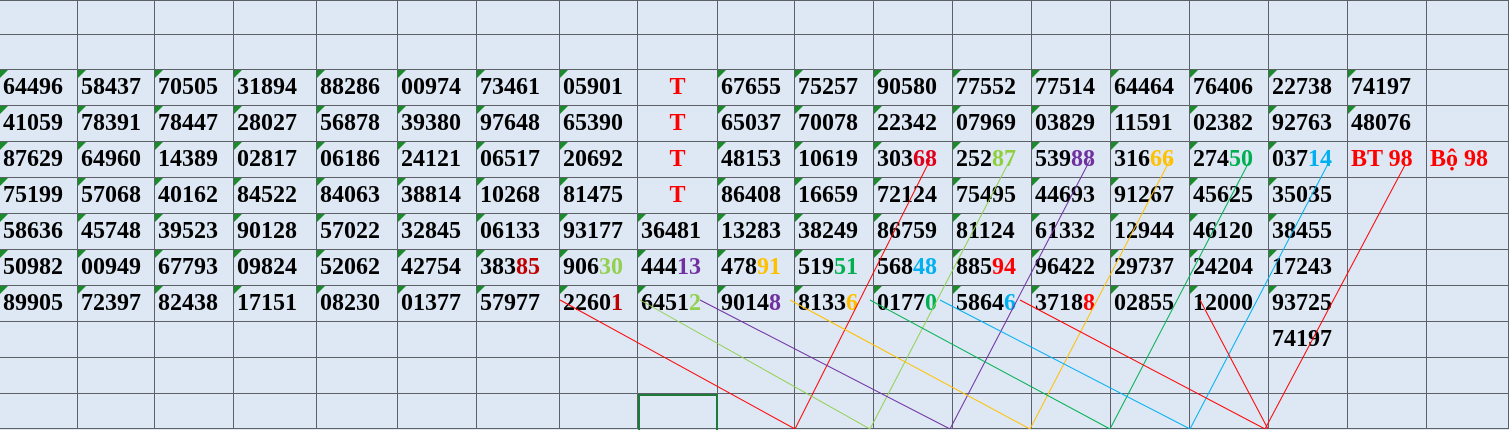 This screenshot has height=430, width=1509. Describe the element at coordinates (1308, 88) in the screenshot. I see `number-cell: 22738` at that location.